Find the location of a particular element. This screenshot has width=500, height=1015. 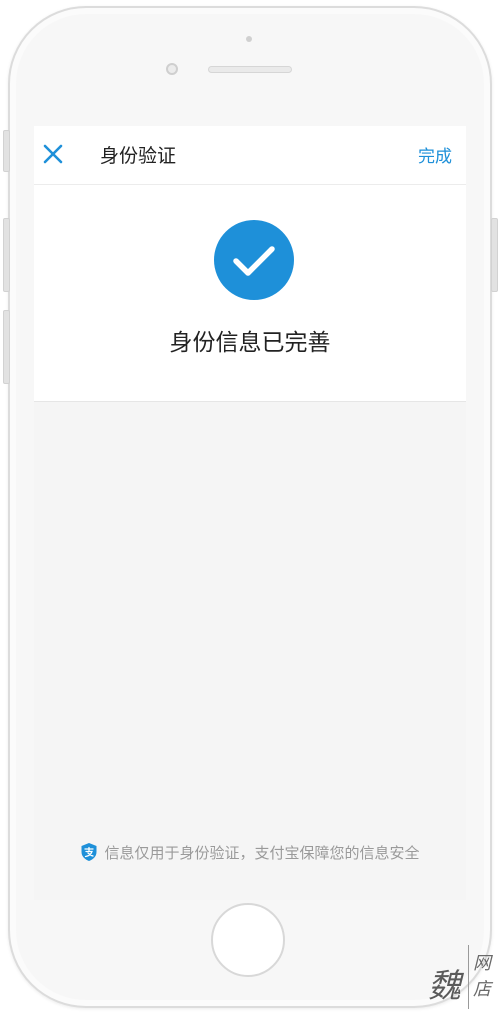

success-message: 身份信息已完善 is located at coordinates (250, 343).